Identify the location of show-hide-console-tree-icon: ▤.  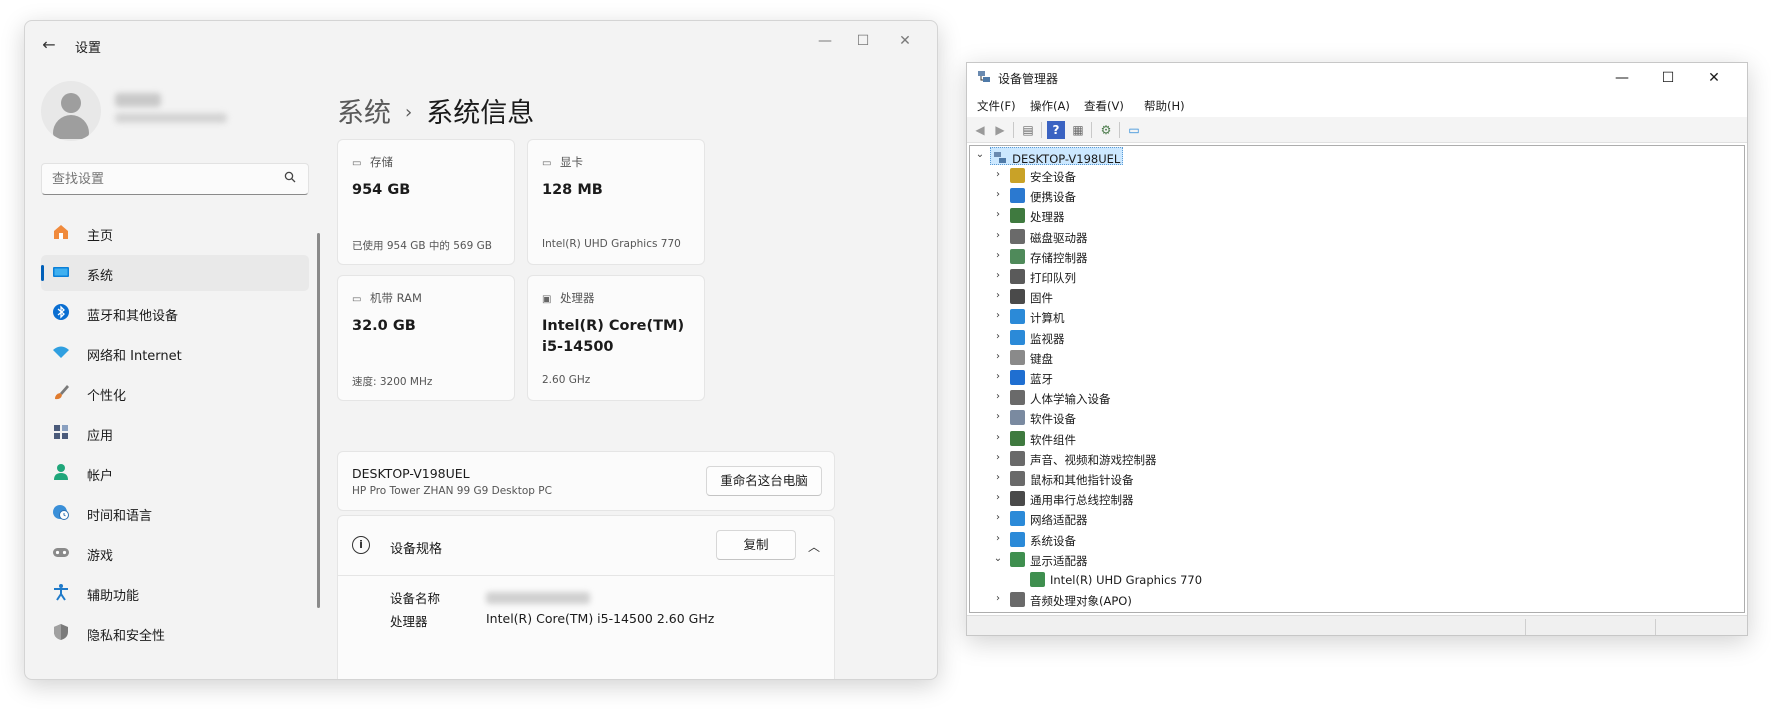
(1028, 130).